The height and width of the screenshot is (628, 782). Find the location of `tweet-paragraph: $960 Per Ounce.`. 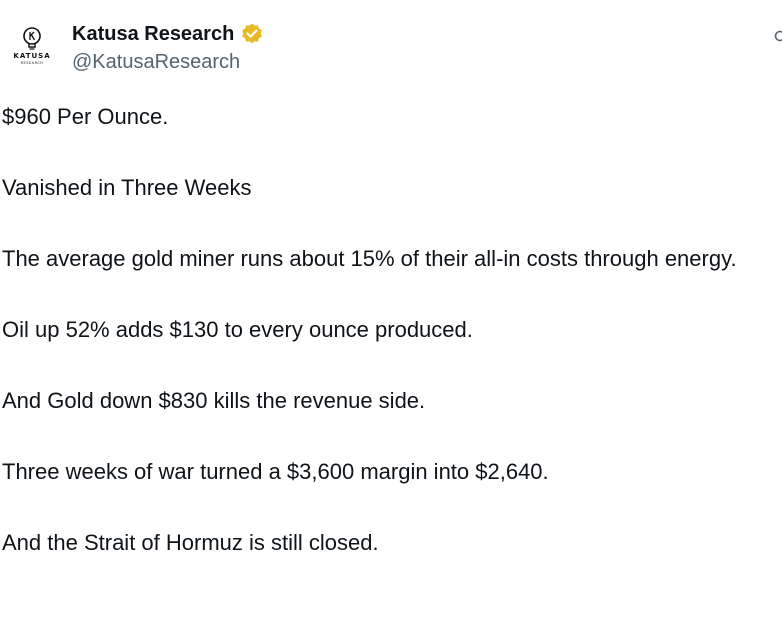

tweet-paragraph: $960 Per Ounce. is located at coordinates (85, 116).